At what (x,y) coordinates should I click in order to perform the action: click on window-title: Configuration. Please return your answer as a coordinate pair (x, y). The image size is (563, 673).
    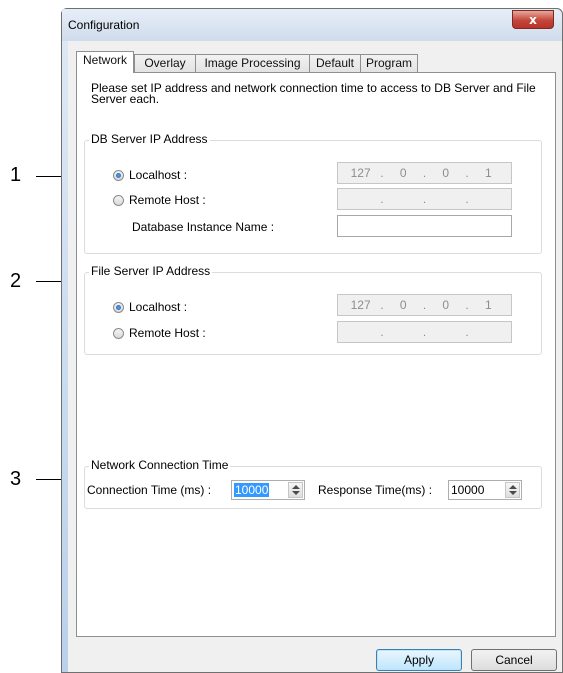
    Looking at the image, I should click on (104, 25).